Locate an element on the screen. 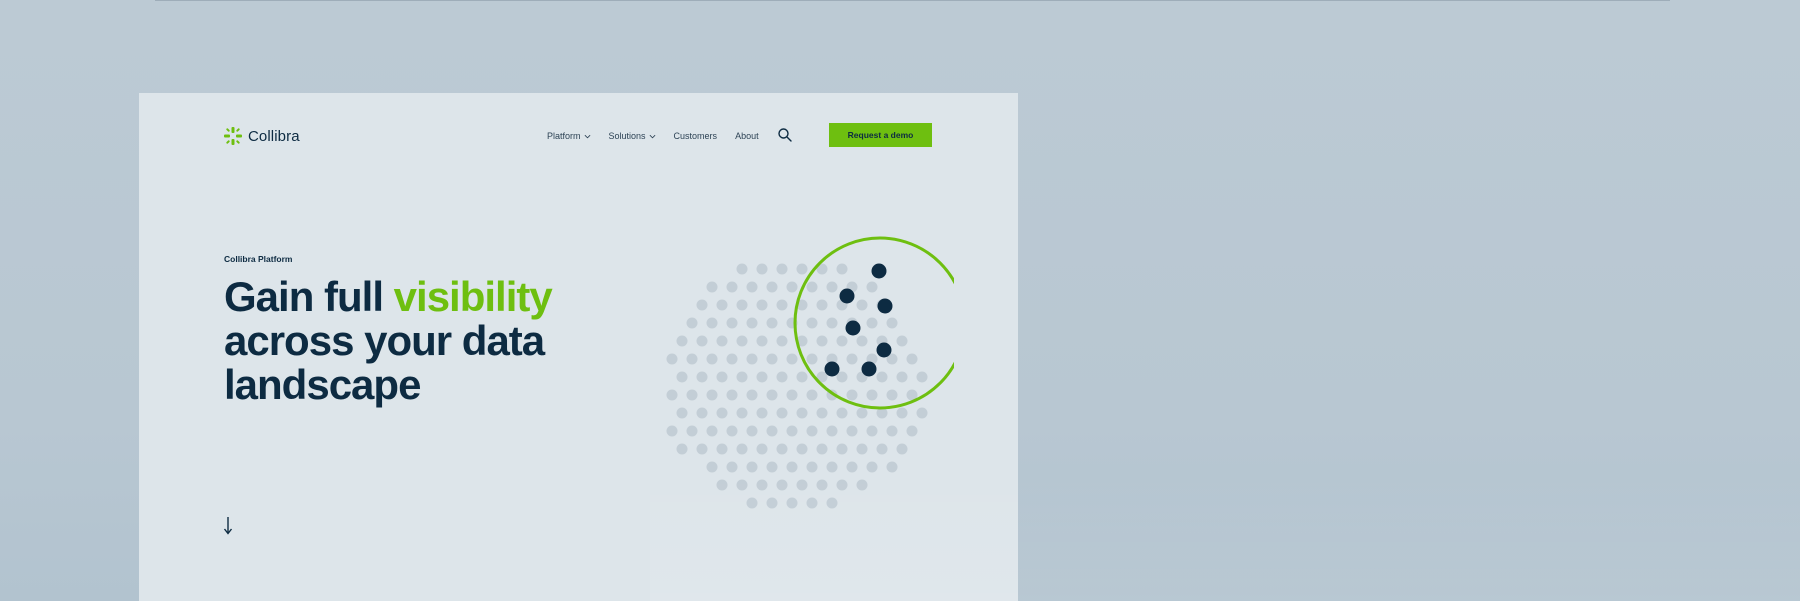 This screenshot has height=601, width=1800. arrow-down-icon is located at coordinates (228, 526).